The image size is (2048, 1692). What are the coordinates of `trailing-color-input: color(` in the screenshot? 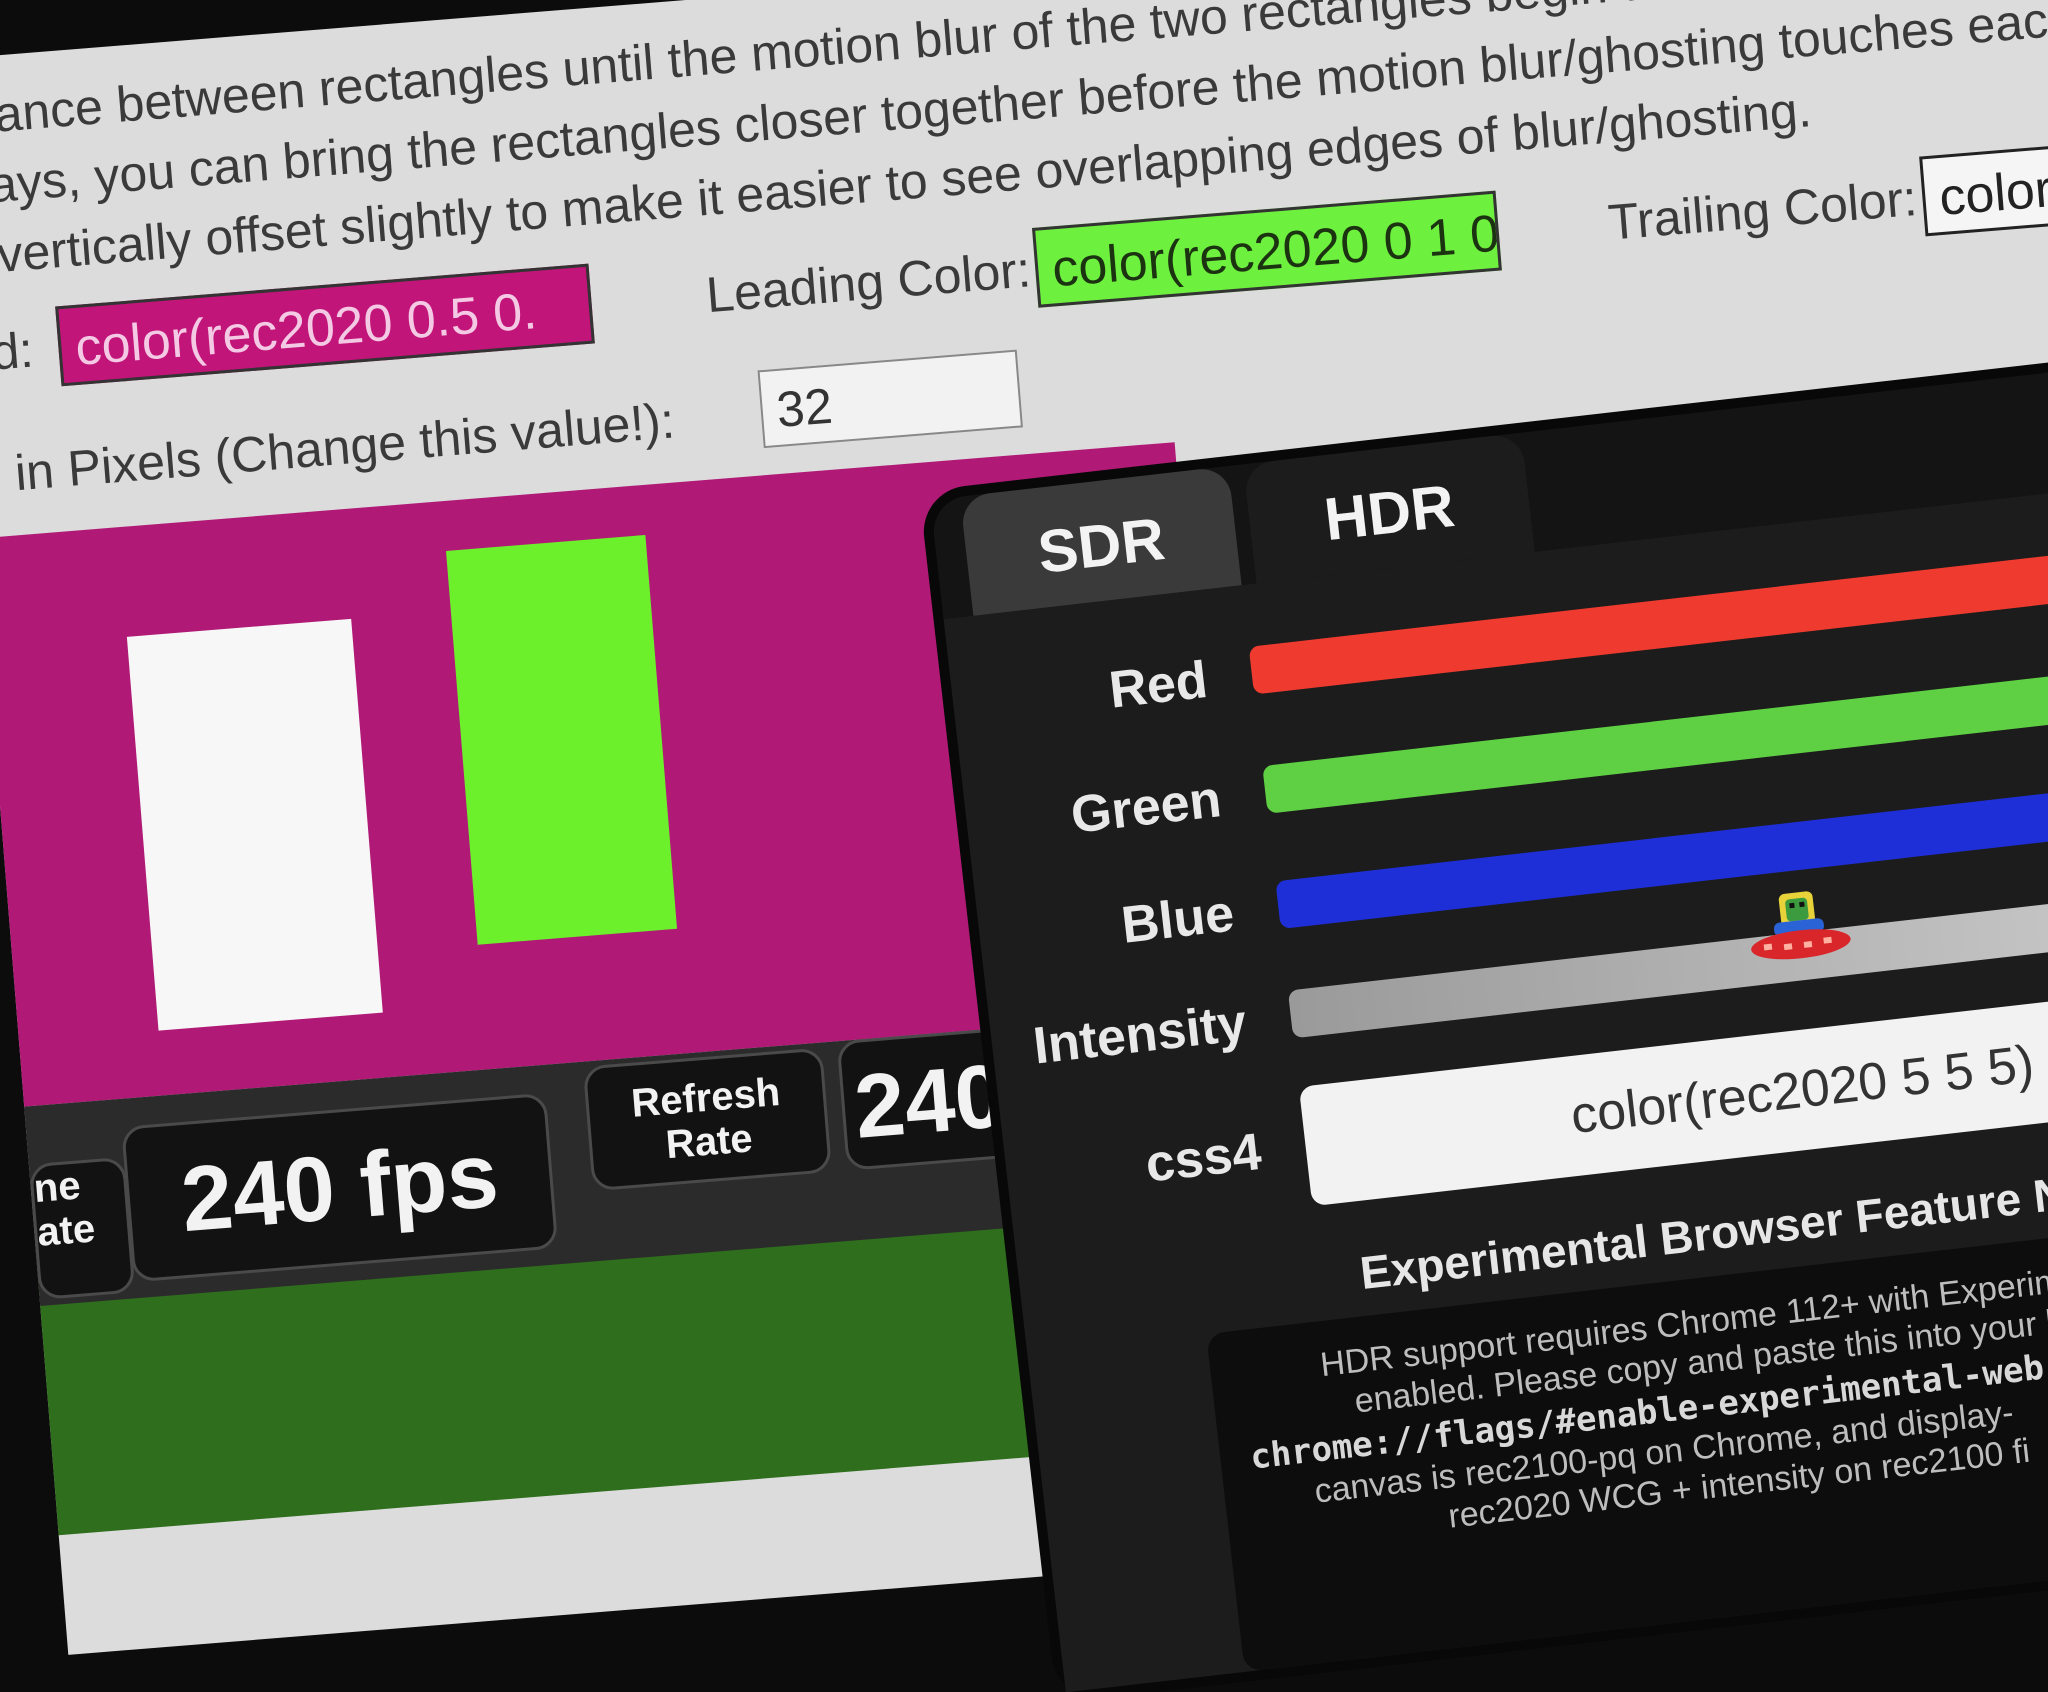 It's located at (1983, 186).